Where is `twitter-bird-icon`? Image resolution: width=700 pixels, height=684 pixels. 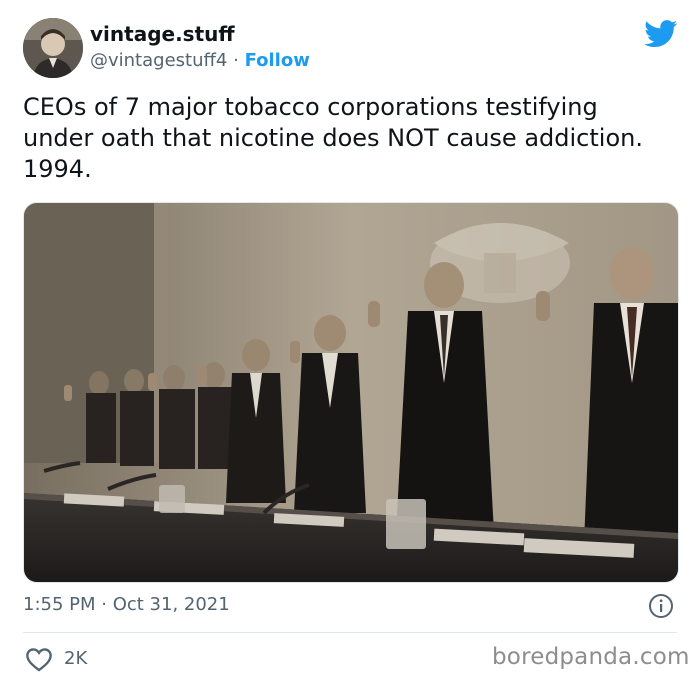
twitter-bird-icon is located at coordinates (661, 34).